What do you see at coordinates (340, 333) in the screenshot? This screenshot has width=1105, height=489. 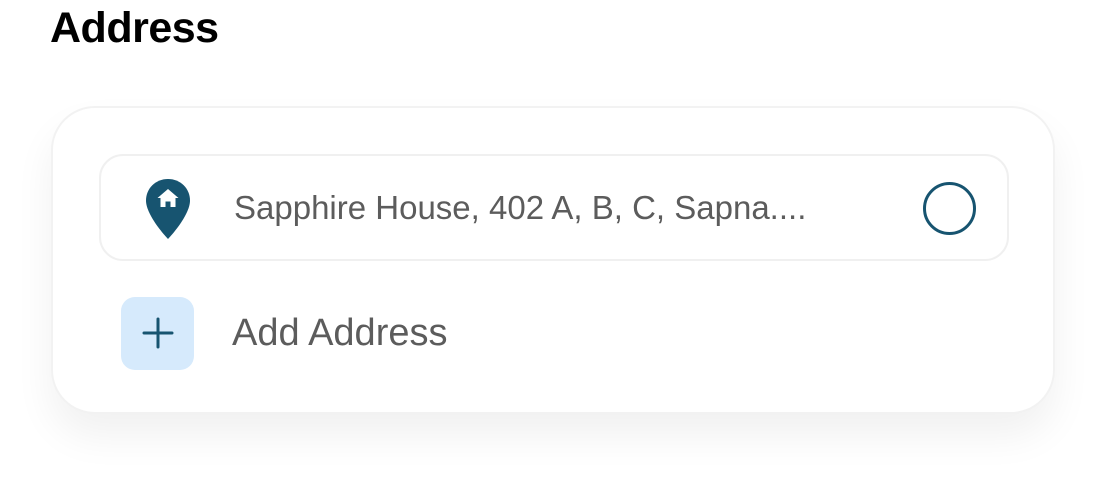 I see `add-address-label: Add Address` at bounding box center [340, 333].